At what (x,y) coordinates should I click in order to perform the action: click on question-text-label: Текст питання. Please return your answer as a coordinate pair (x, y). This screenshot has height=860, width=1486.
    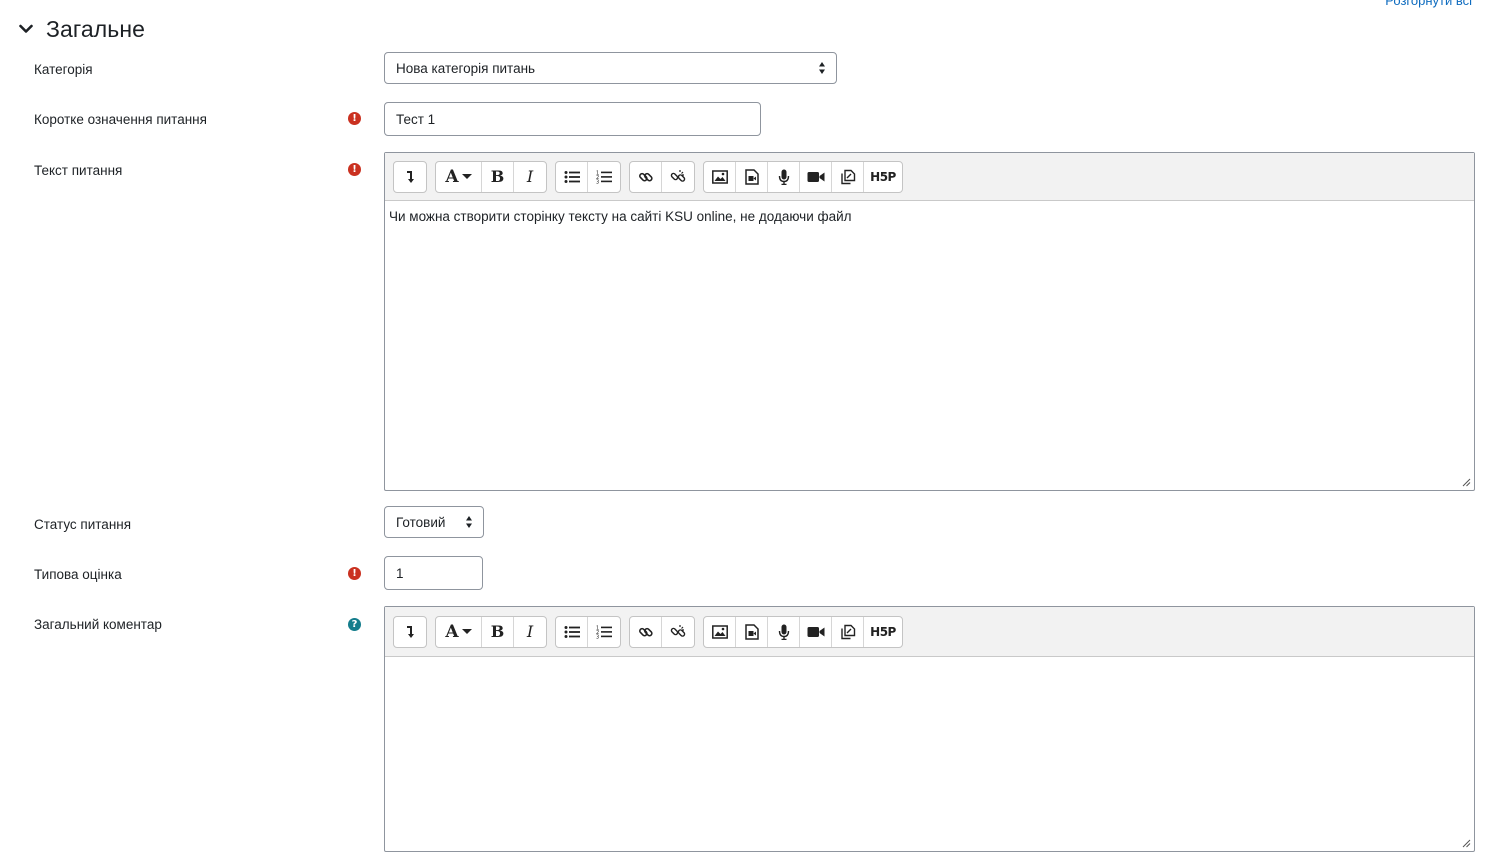
    Looking at the image, I should click on (78, 170).